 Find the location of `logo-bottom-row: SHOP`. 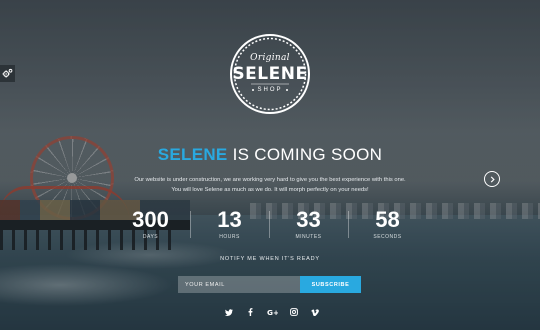

logo-bottom-row: SHOP is located at coordinates (270, 90).